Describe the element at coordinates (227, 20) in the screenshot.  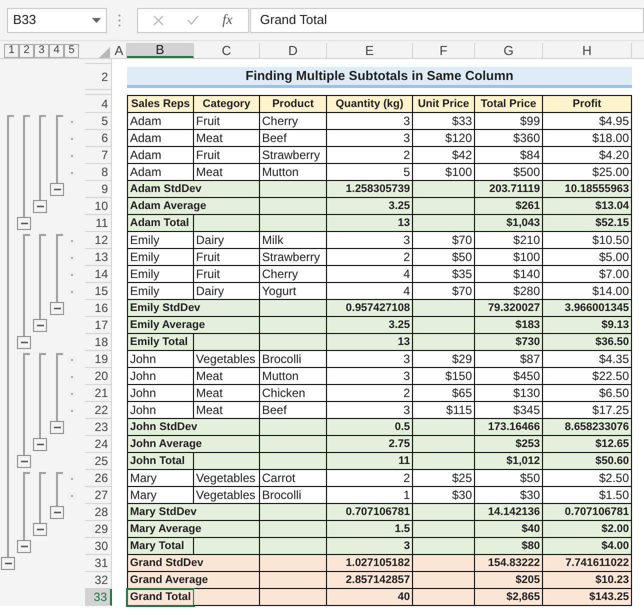
I see `insert-function-button: fx` at that location.